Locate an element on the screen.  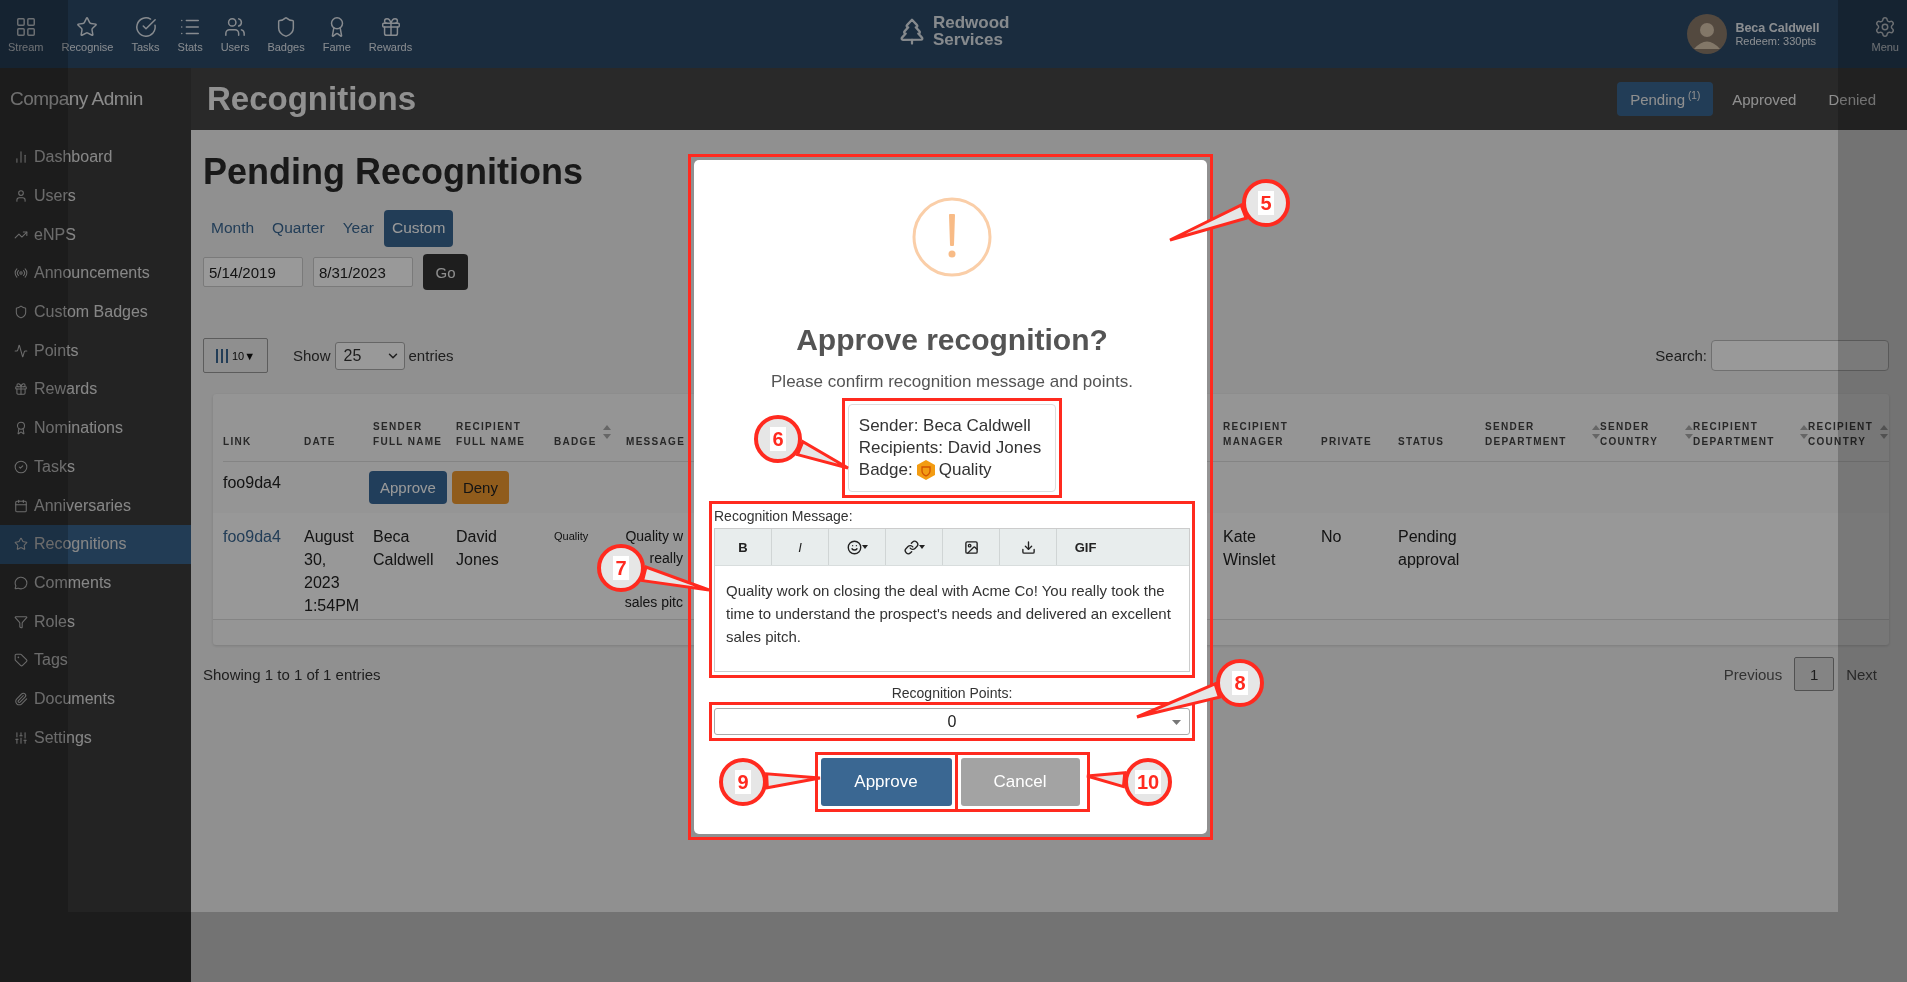
paperclip-icon is located at coordinates (21, 698).